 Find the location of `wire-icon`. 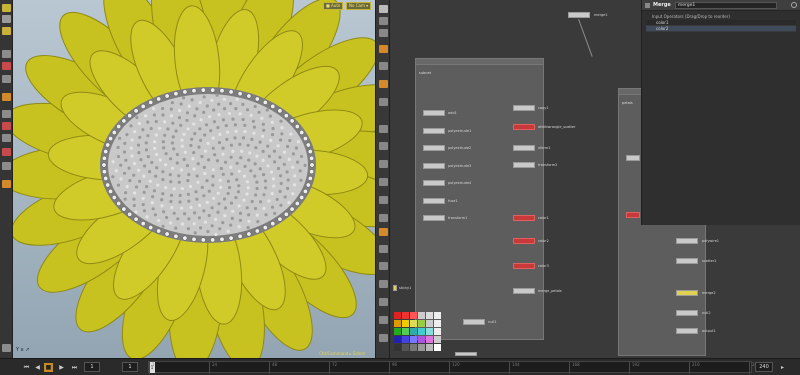

wire-icon is located at coordinates (383, 129).